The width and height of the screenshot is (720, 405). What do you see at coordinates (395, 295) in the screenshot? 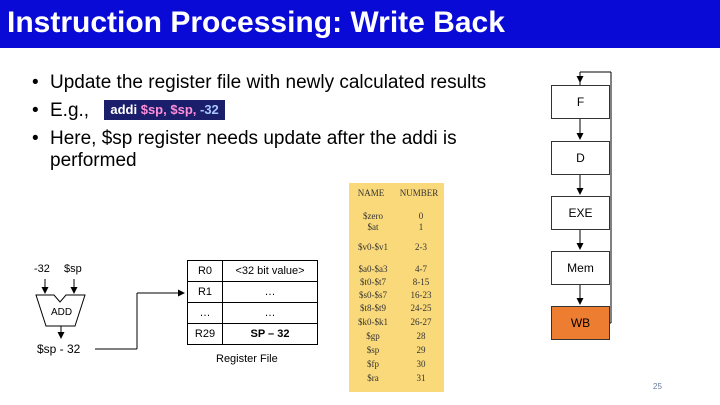
I see `table-row: $s0-$s7 16-23` at bounding box center [395, 295].